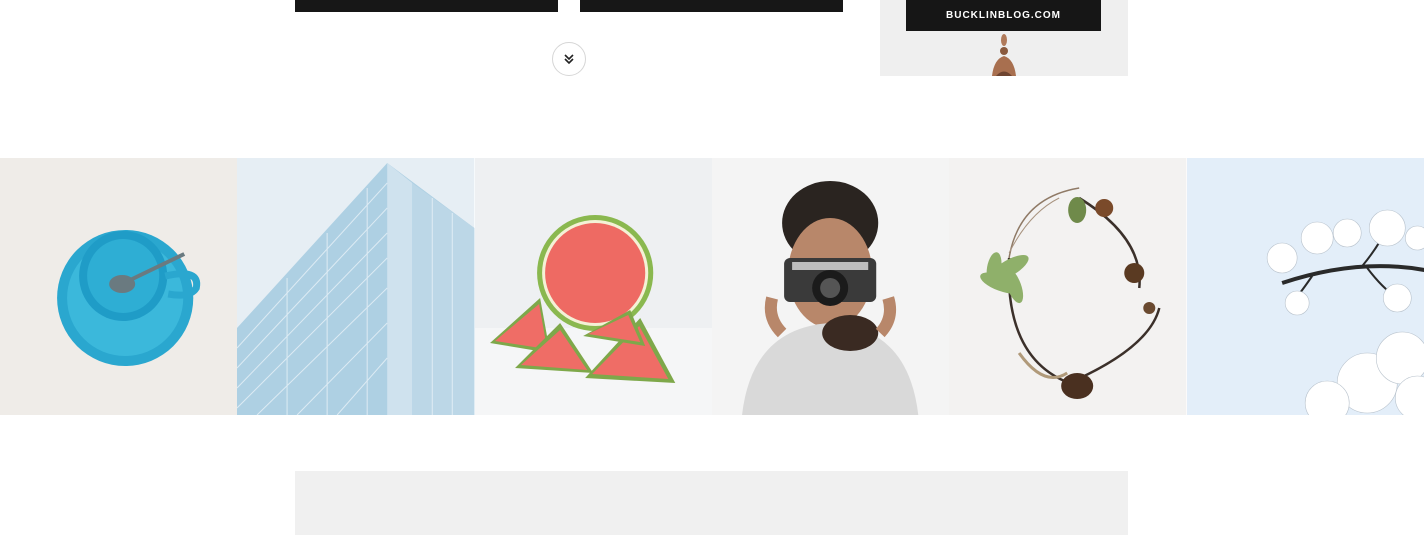 This screenshot has height=535, width=1424. What do you see at coordinates (711, 503) in the screenshot?
I see `footer-widget-area` at bounding box center [711, 503].